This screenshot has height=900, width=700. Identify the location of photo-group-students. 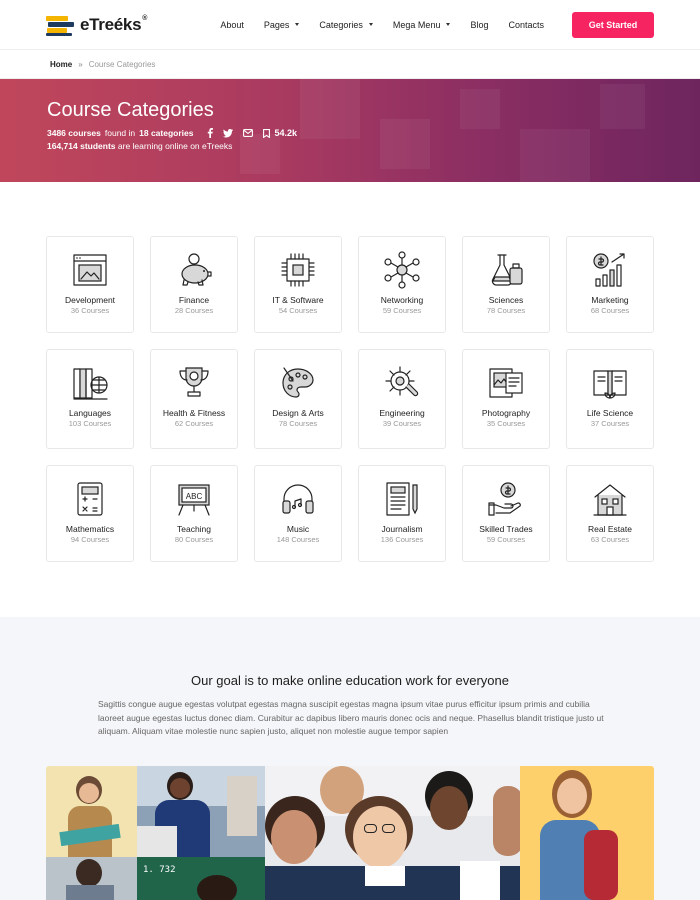
(394, 833).